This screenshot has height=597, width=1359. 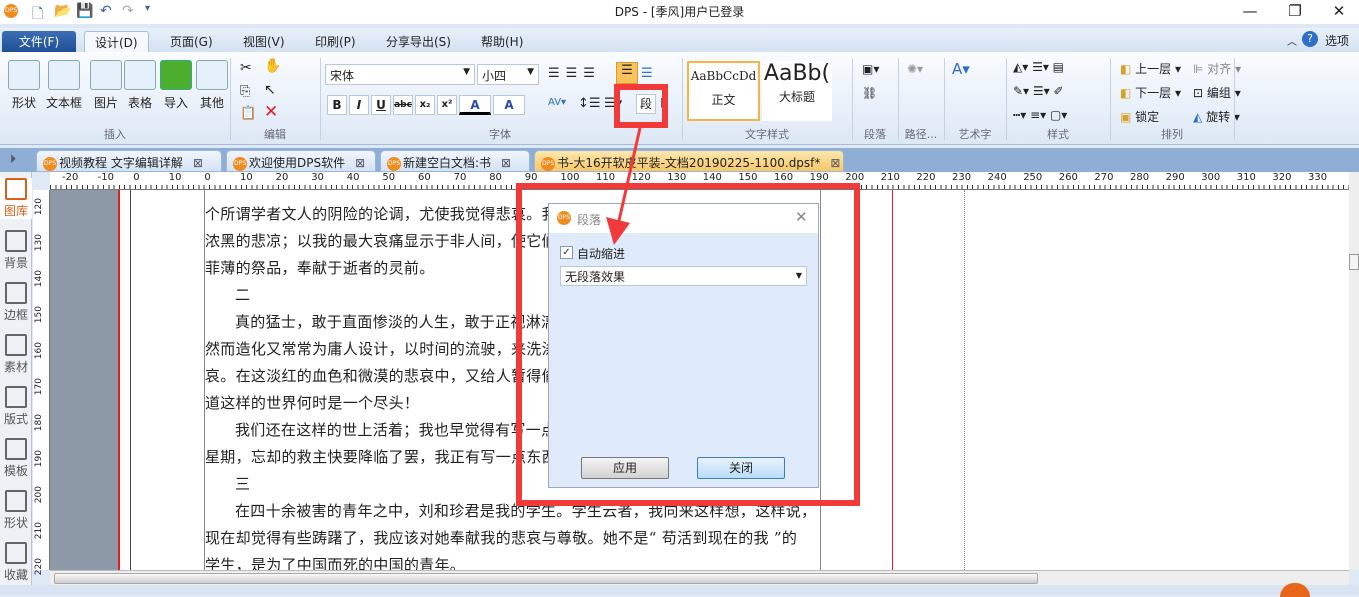 What do you see at coordinates (246, 68) in the screenshot?
I see `cut-icon: ✂` at bounding box center [246, 68].